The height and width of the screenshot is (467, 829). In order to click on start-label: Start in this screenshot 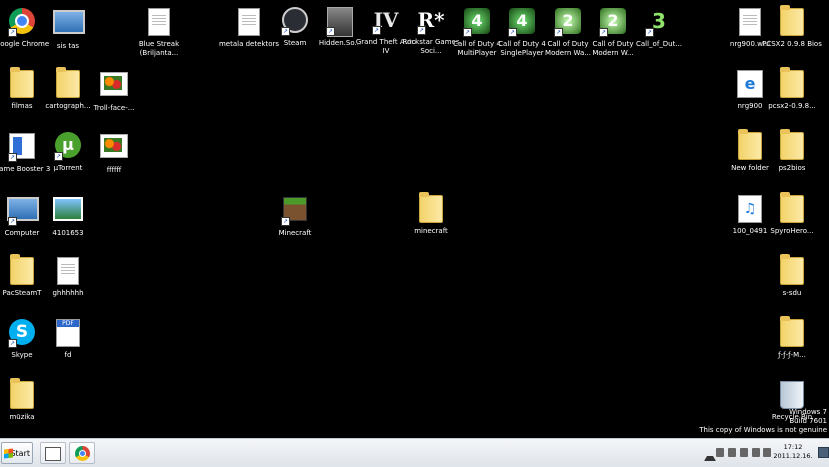, I will do `click(20, 453)`.